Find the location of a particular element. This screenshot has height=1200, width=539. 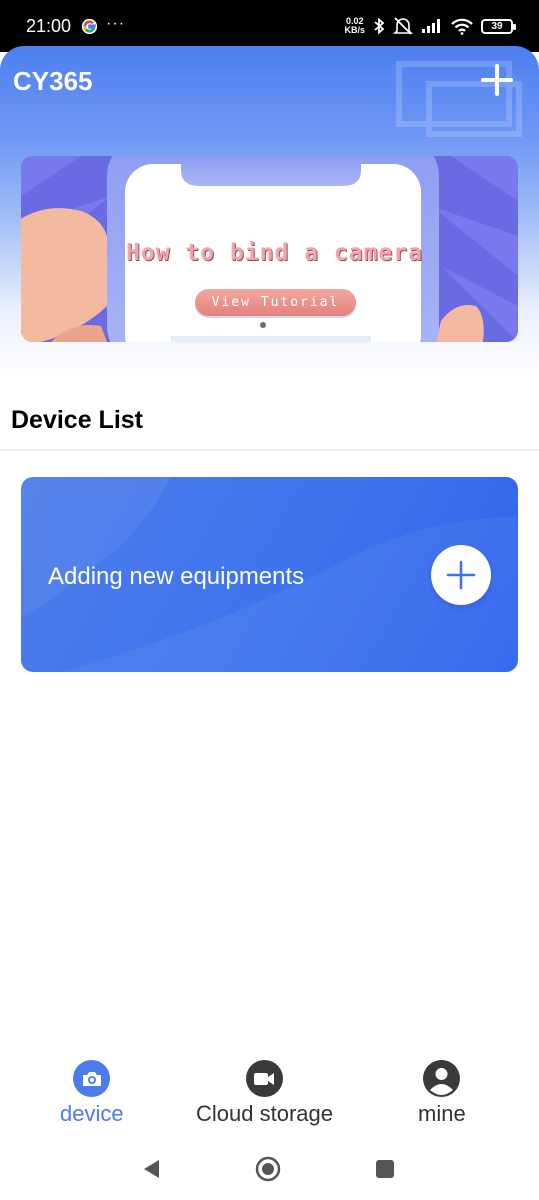

person-icon is located at coordinates (442, 1078).